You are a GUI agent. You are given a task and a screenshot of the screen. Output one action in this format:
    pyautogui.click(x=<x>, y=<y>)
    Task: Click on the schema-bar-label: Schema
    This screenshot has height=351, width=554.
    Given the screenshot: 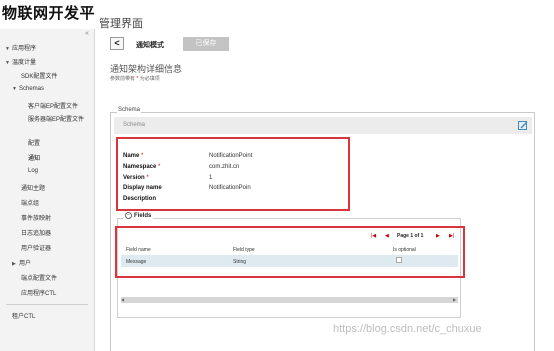 What is the action you would take?
    pyautogui.click(x=134, y=125)
    